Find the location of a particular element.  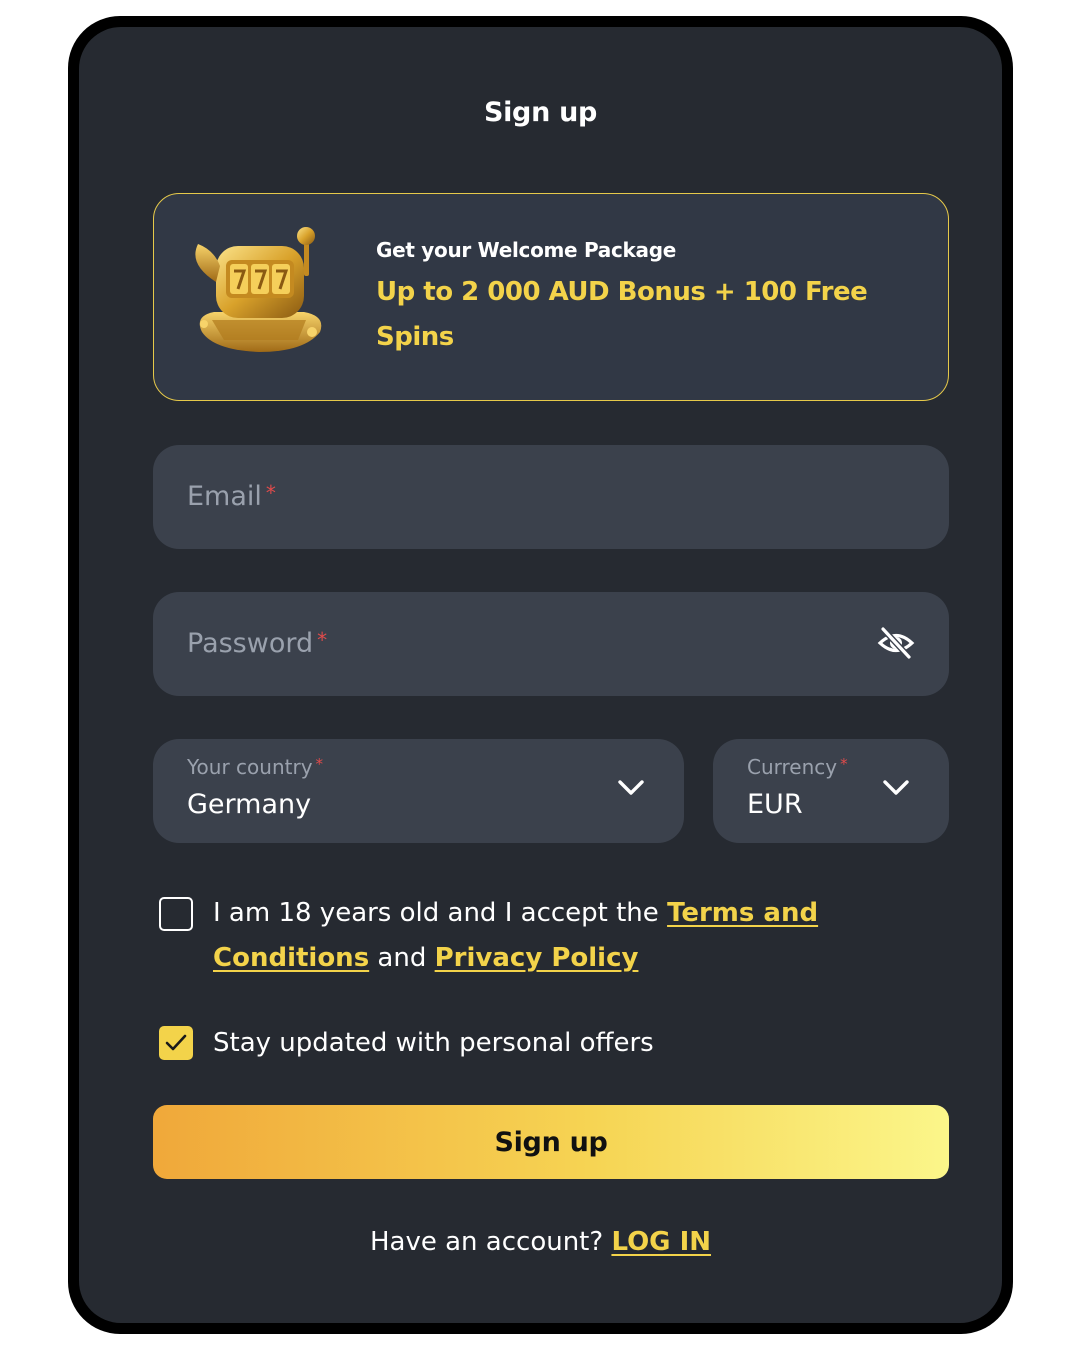

offers-checkbox is located at coordinates (176, 1043).